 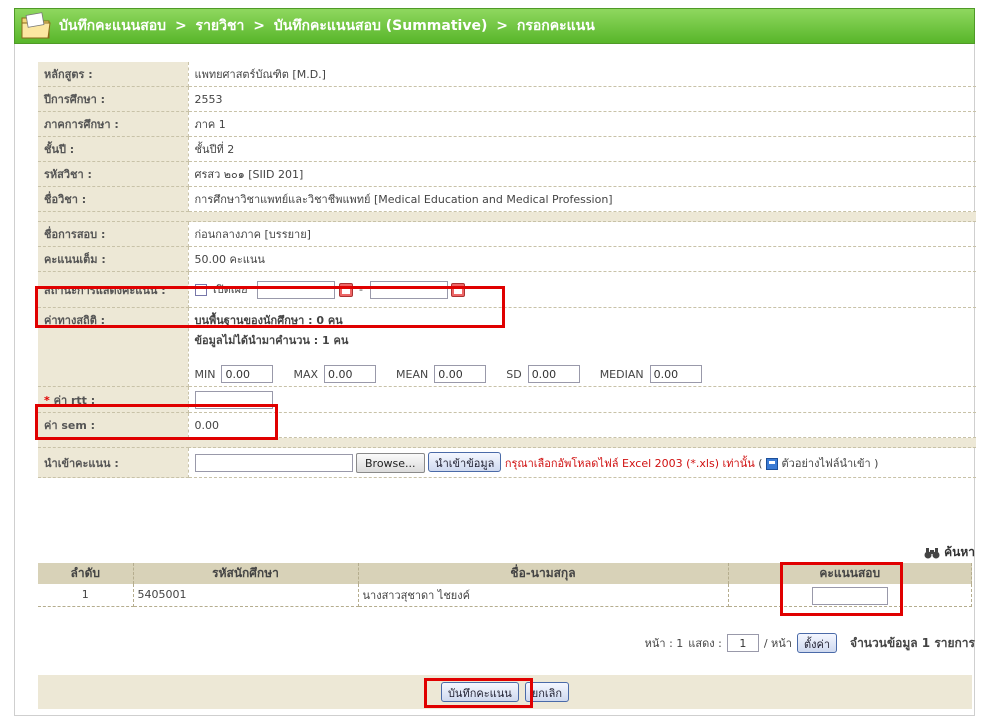 What do you see at coordinates (113, 99) in the screenshot?
I see `year-label: ปีการศึกษา :` at bounding box center [113, 99].